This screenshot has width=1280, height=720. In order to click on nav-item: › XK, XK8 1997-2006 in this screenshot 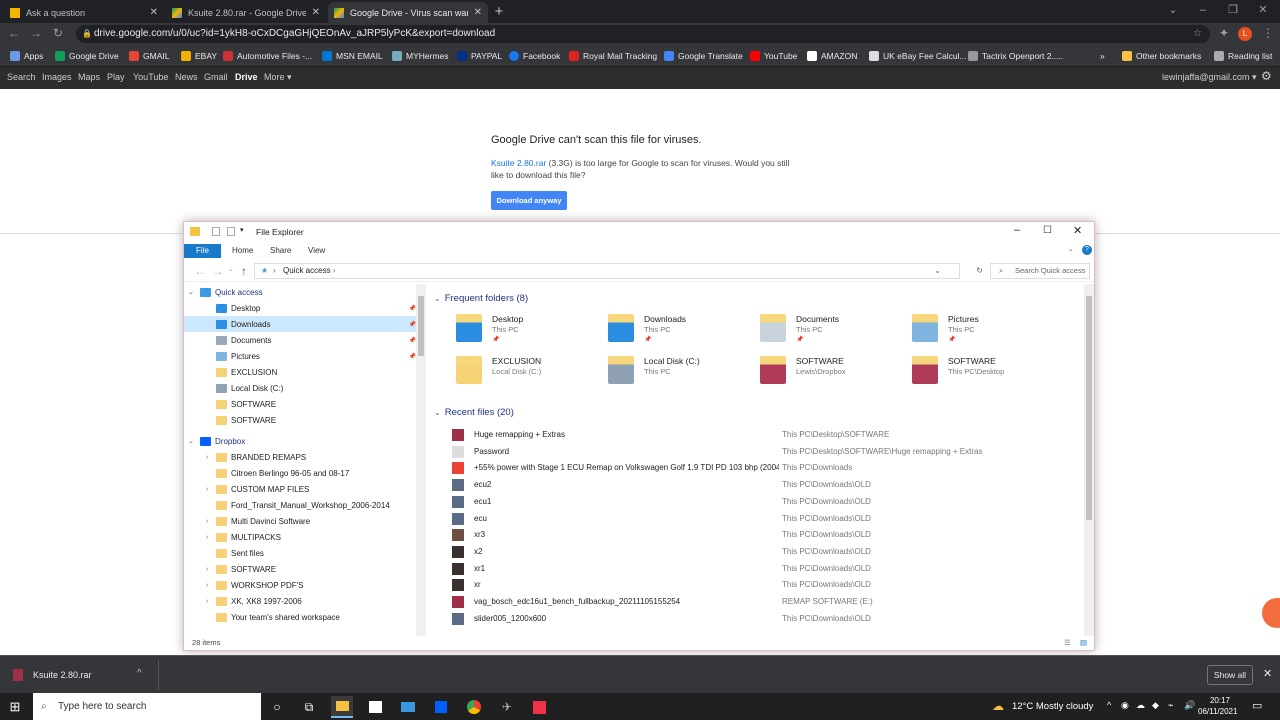, I will do `click(301, 601)`.